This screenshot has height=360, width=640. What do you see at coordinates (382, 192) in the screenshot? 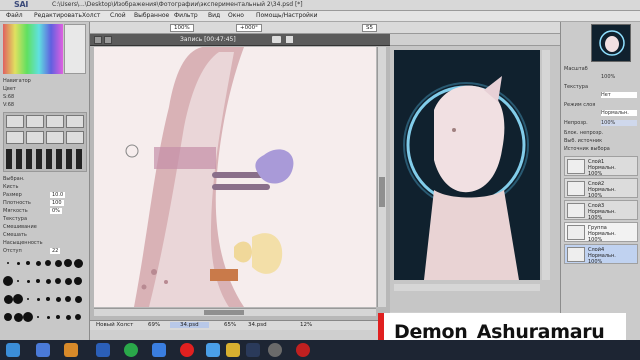
I see `vertical-scroll-thumb` at bounding box center [382, 192].